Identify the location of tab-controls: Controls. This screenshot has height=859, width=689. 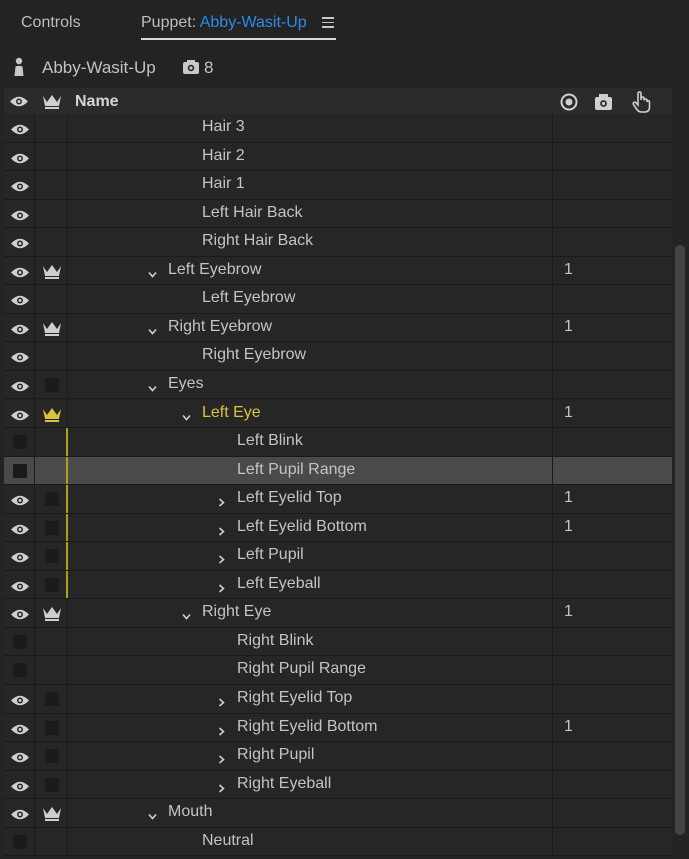
(51, 23).